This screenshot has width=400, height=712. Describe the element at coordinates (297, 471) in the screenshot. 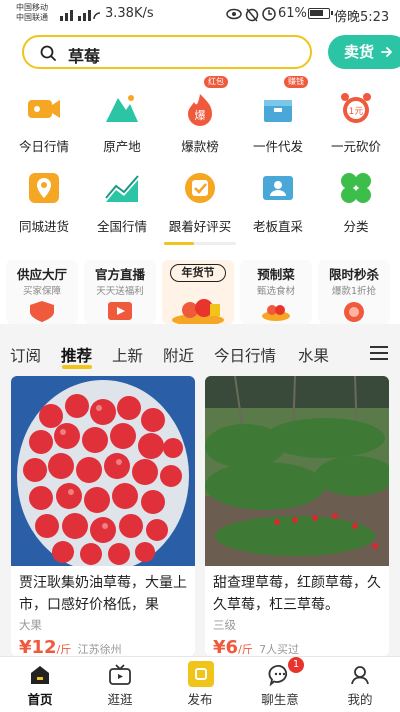

I see `product-image-greenhouse` at that location.